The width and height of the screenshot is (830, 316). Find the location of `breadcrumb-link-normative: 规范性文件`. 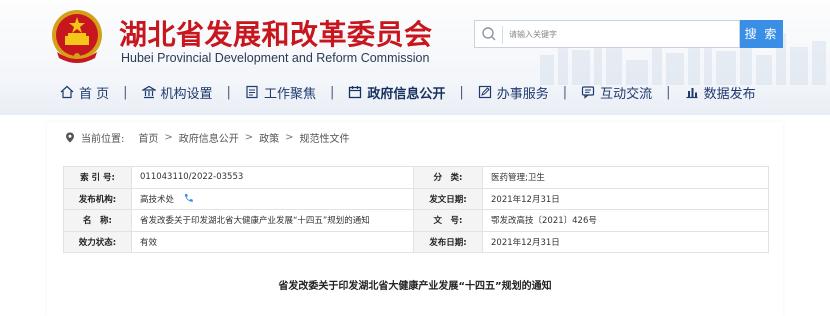

breadcrumb-link-normative: 规范性文件 is located at coordinates (325, 137).